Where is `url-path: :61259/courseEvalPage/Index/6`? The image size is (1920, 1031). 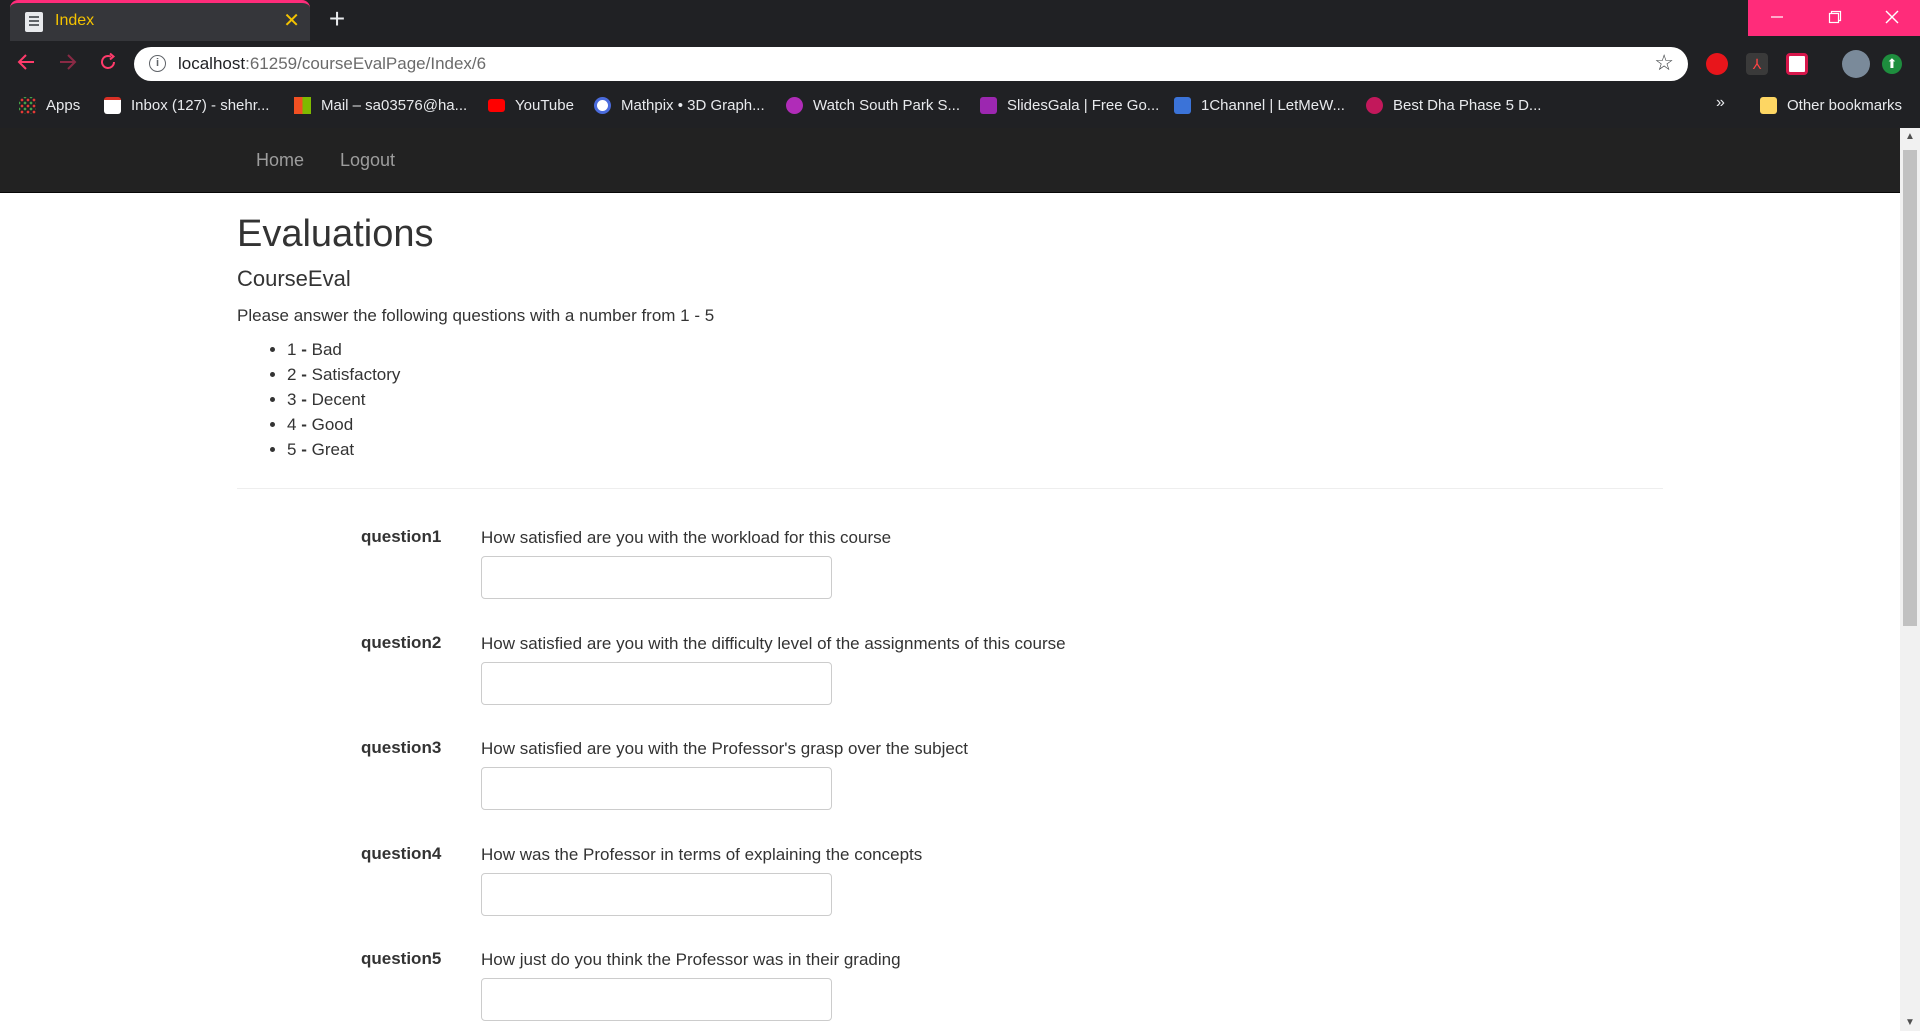 url-path: :61259/courseEvalPage/Index/6 is located at coordinates (366, 63).